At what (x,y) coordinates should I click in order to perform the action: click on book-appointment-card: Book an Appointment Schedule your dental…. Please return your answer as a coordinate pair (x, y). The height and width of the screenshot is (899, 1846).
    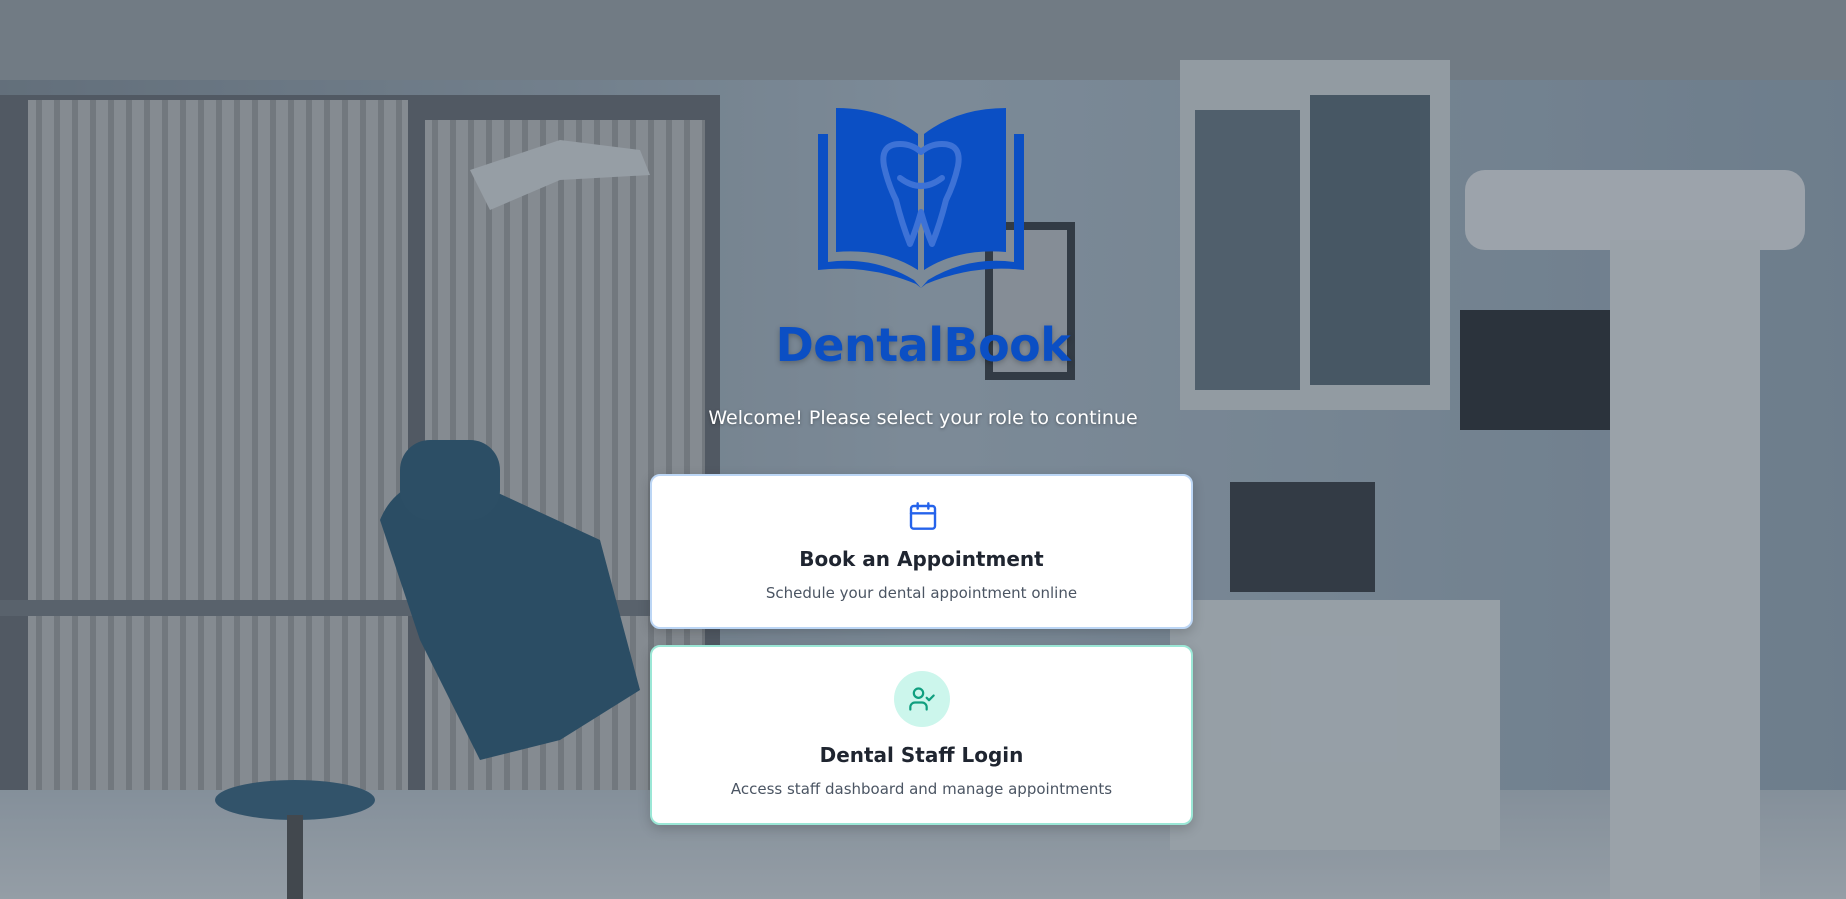
    Looking at the image, I should click on (921, 551).